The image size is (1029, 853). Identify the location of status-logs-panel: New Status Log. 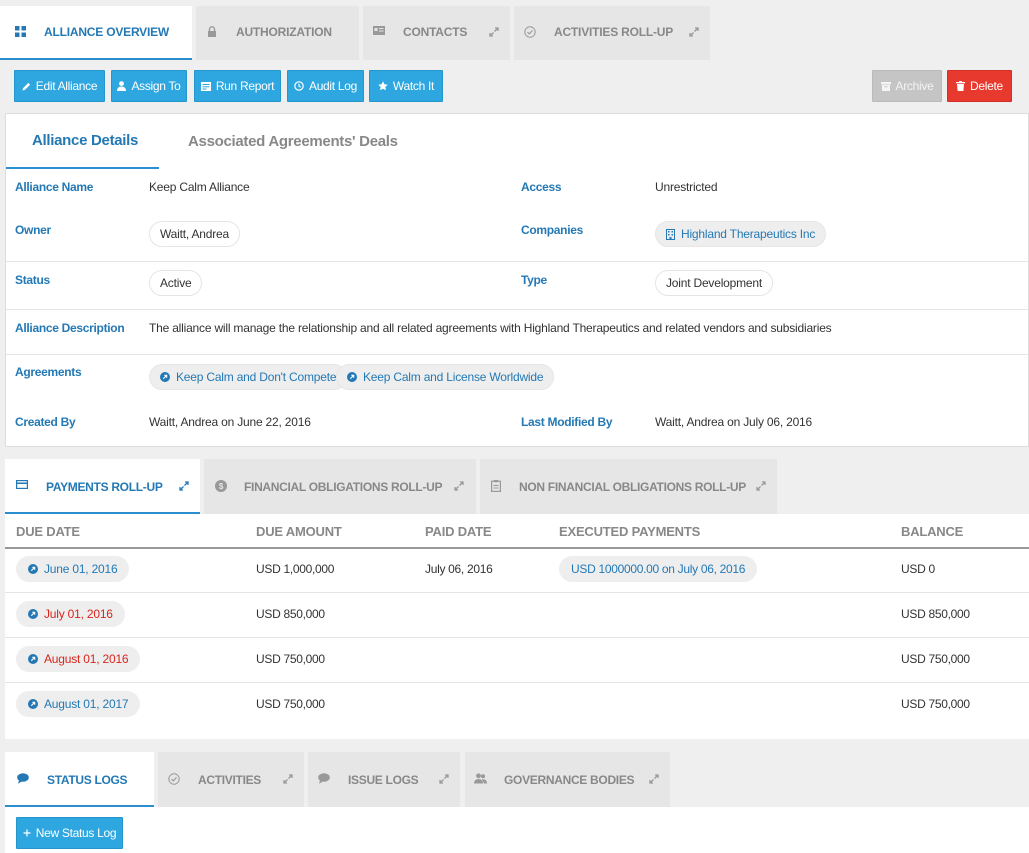
(517, 830).